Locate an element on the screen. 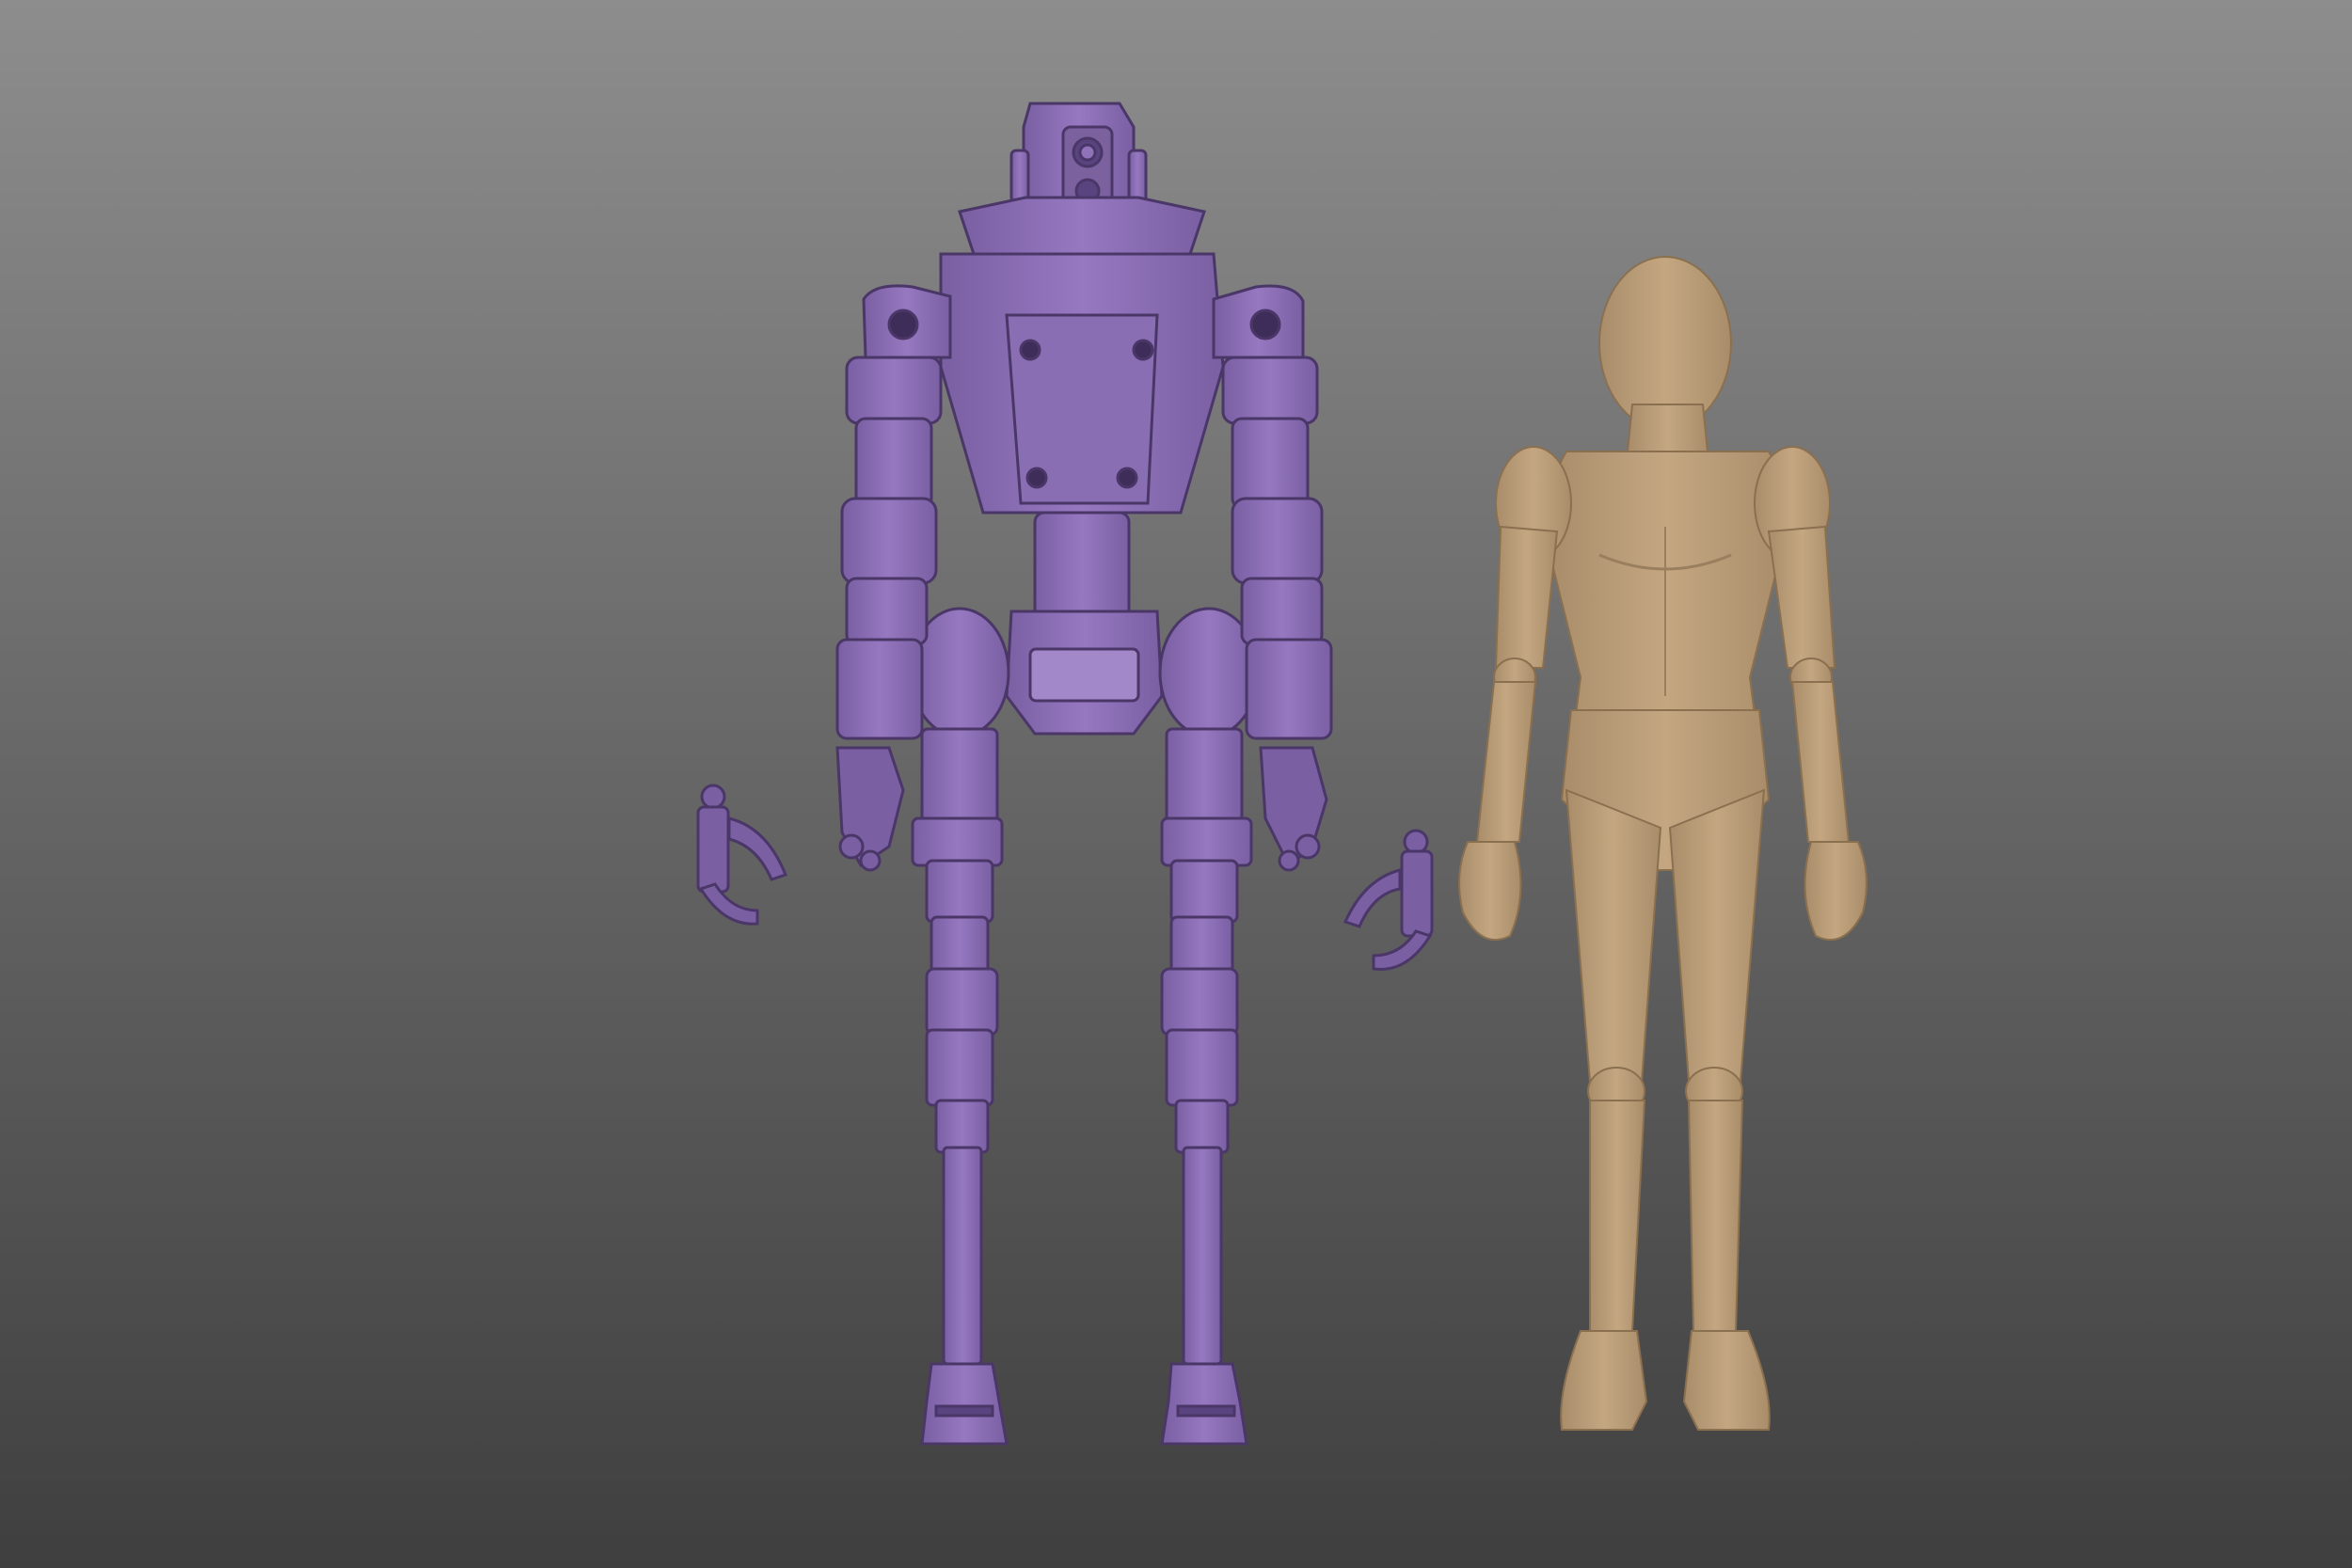 This screenshot has height=1568, width=2352. mannequin-neck is located at coordinates (1667, 428).